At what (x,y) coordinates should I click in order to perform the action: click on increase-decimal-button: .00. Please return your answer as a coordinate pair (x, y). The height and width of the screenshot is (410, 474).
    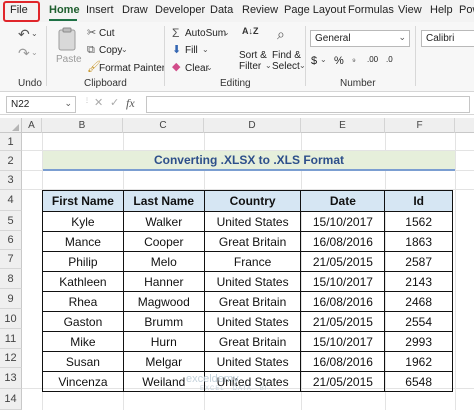
    Looking at the image, I should click on (372, 59).